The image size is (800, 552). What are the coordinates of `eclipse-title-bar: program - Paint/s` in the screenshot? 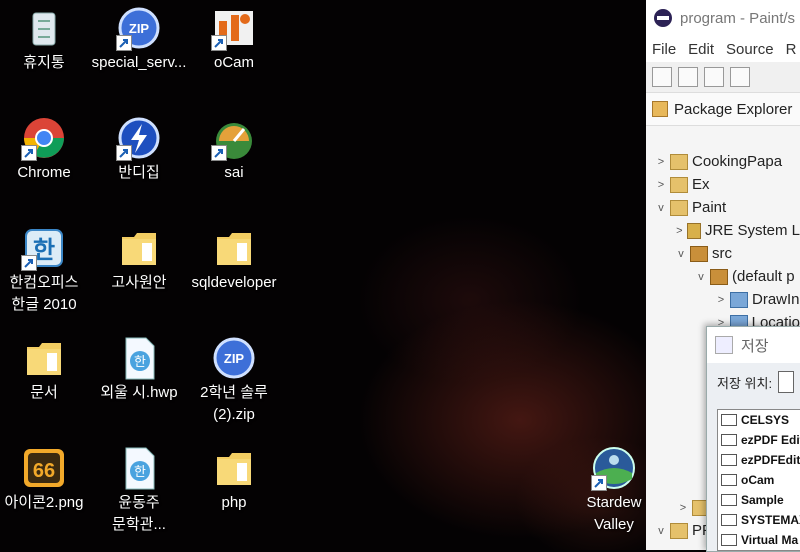 It's located at (723, 18).